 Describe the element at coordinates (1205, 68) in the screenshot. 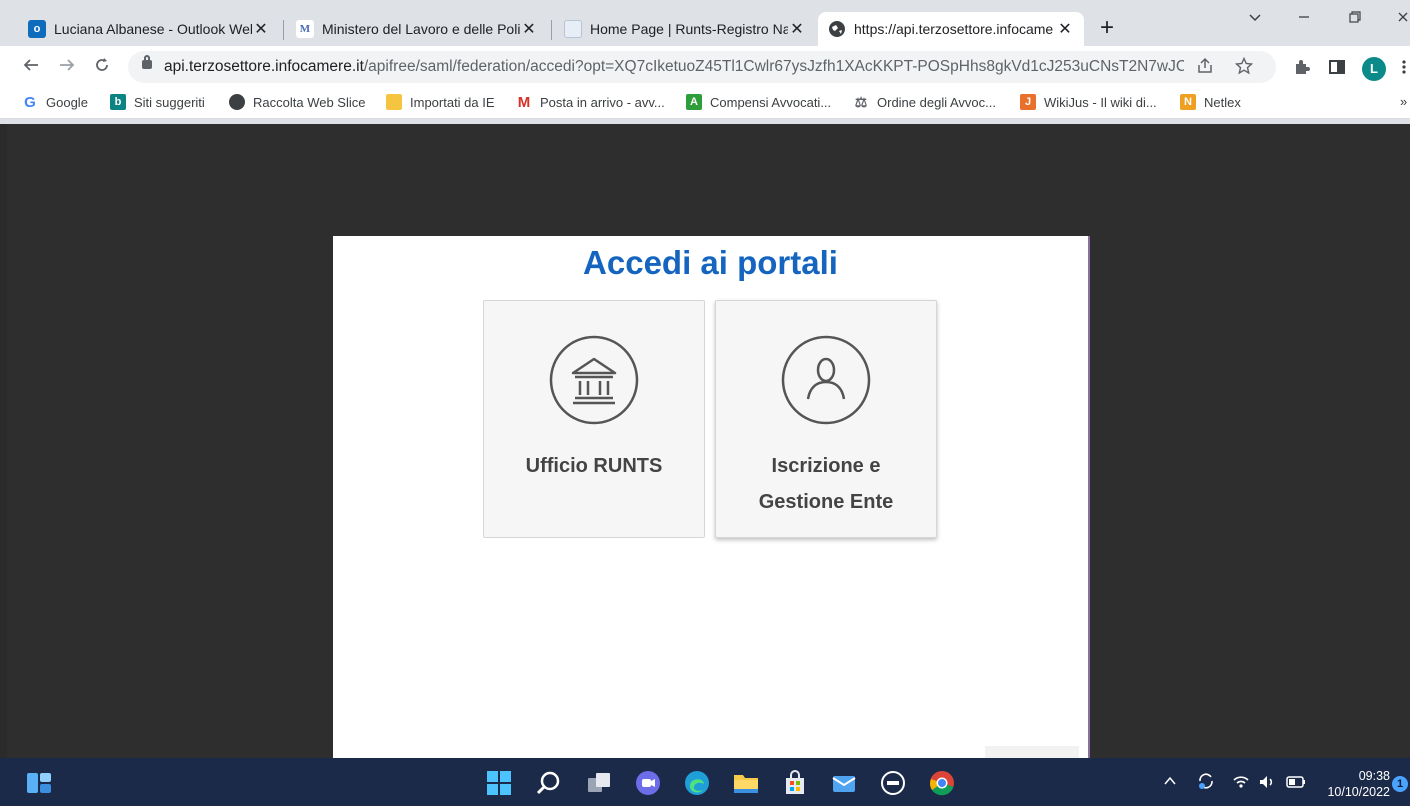

I see `share-icon` at that location.